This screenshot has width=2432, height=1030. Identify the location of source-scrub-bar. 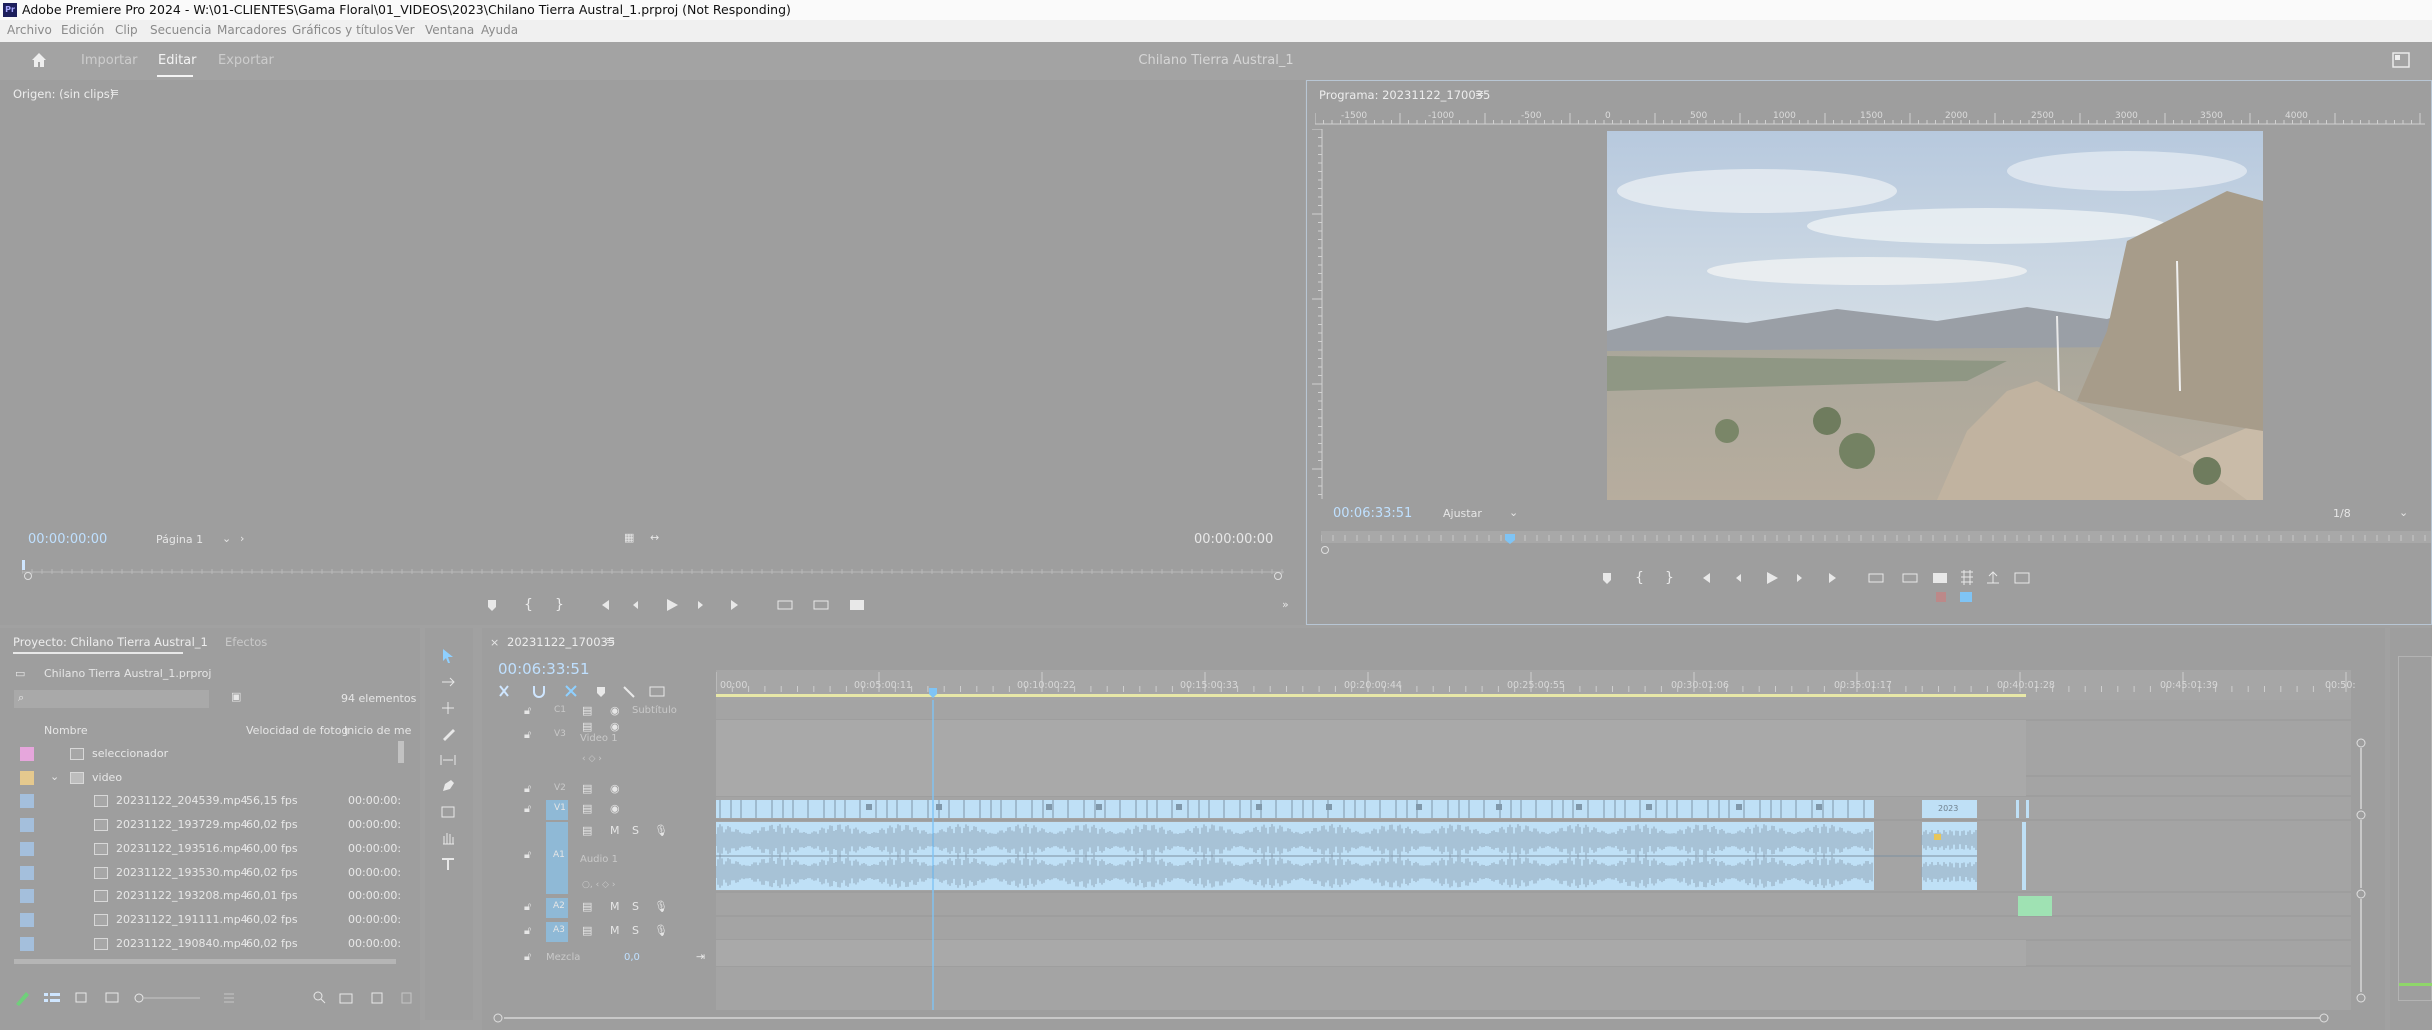
(653, 571).